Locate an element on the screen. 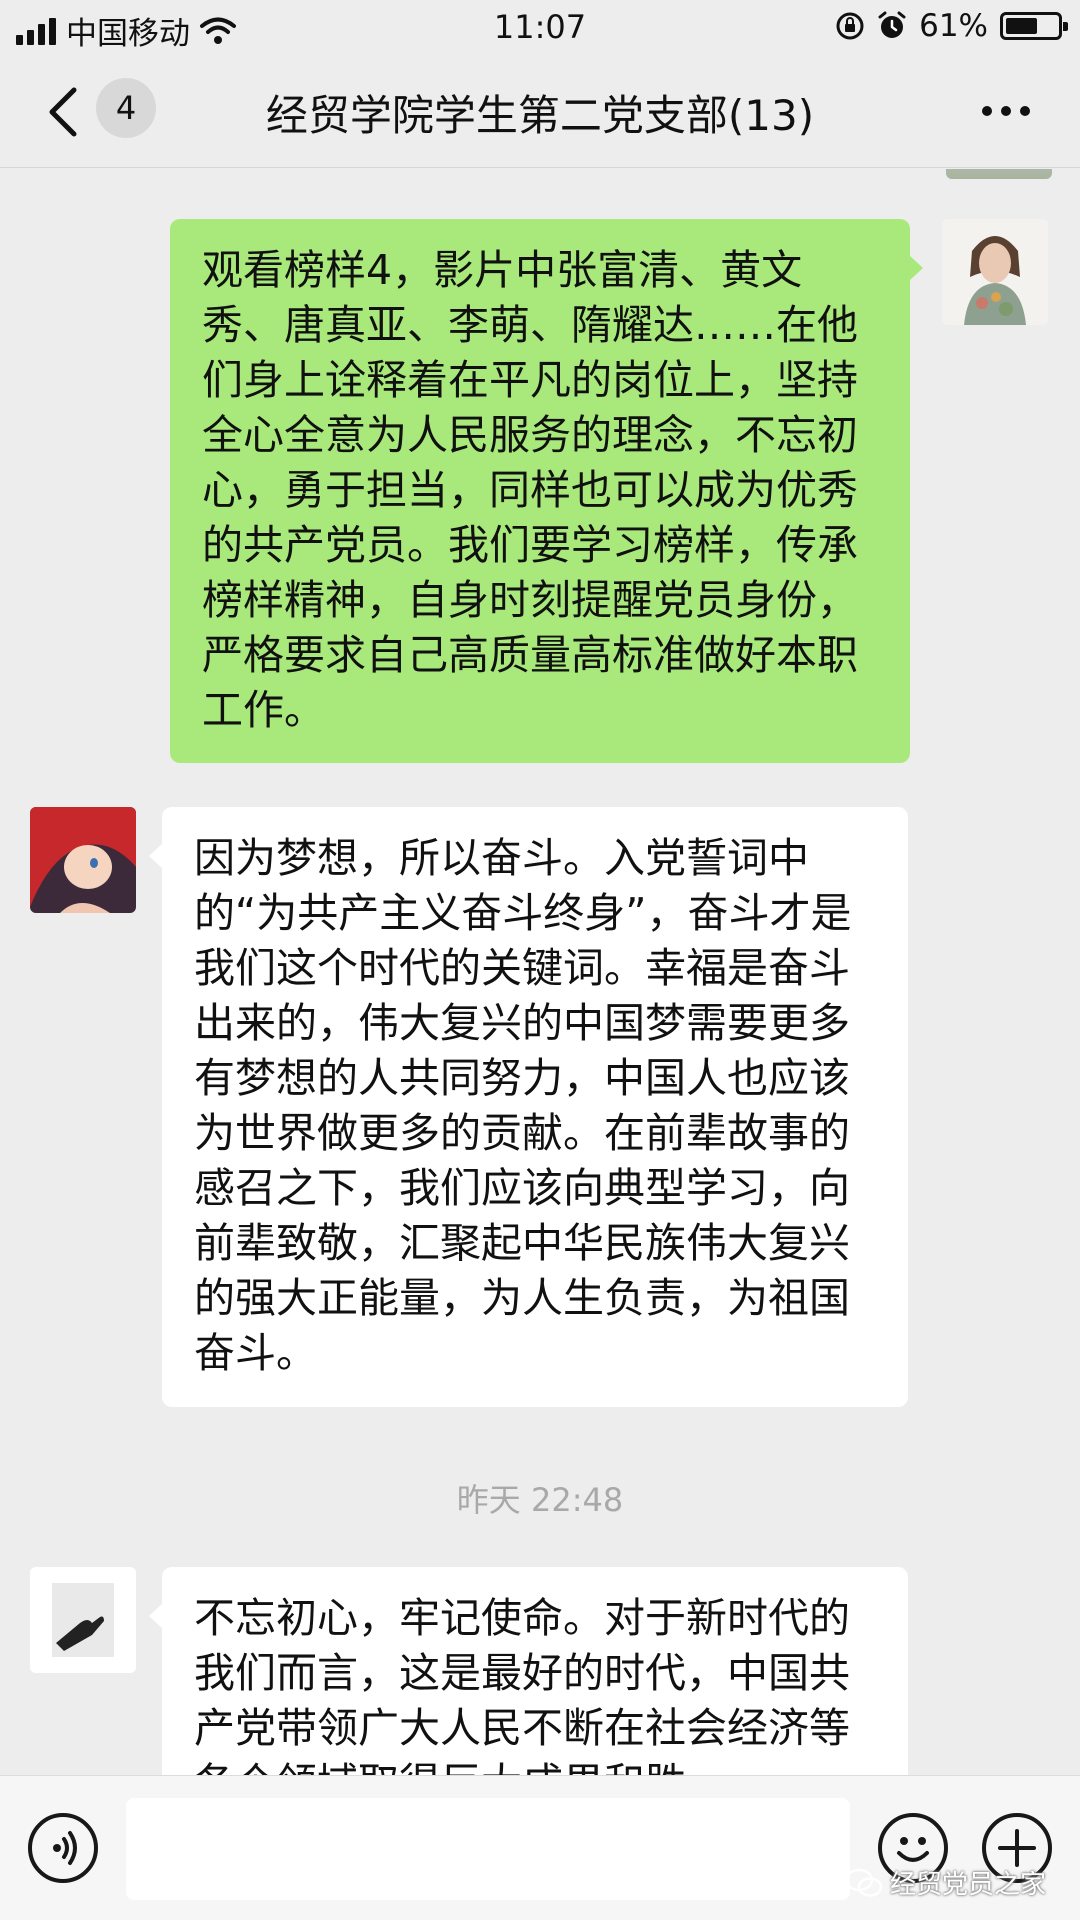 This screenshot has height=1920, width=1080. unread-count-badge: 4 is located at coordinates (126, 108).